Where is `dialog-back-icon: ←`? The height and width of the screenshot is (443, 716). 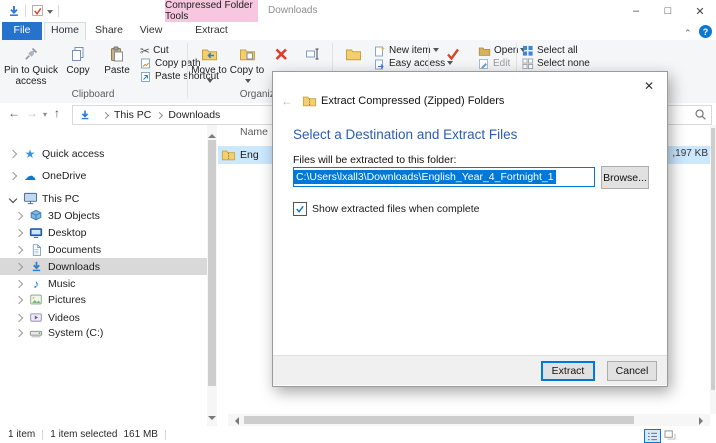
dialog-back-icon: ← is located at coordinates (287, 101).